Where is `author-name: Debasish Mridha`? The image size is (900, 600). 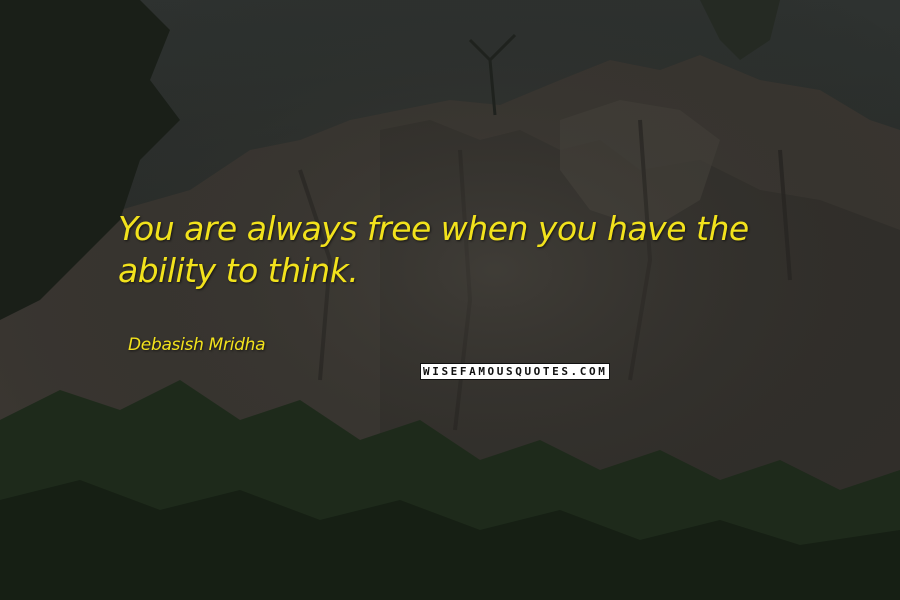
author-name: Debasish Mridha is located at coordinates (197, 345).